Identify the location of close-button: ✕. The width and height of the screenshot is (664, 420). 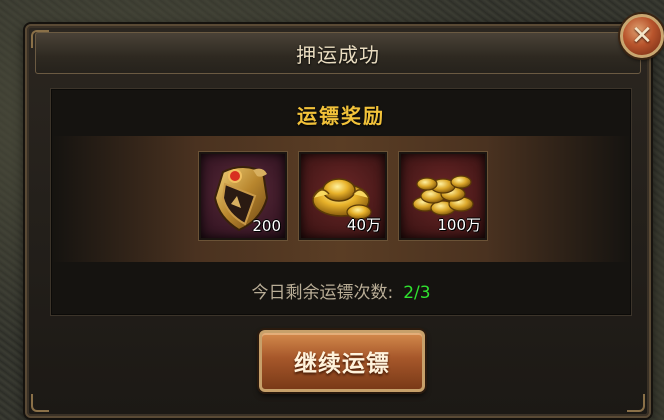
(642, 36).